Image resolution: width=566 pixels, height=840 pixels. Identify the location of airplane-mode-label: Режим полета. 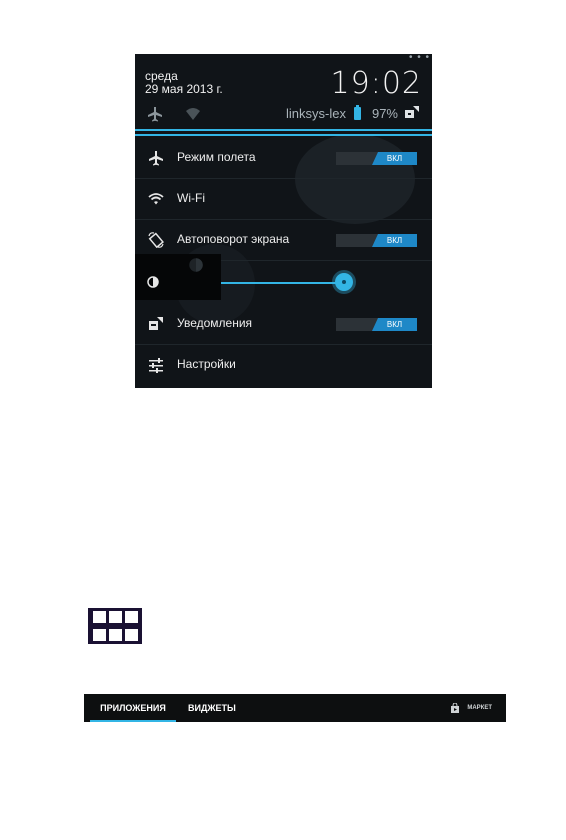
(216, 157).